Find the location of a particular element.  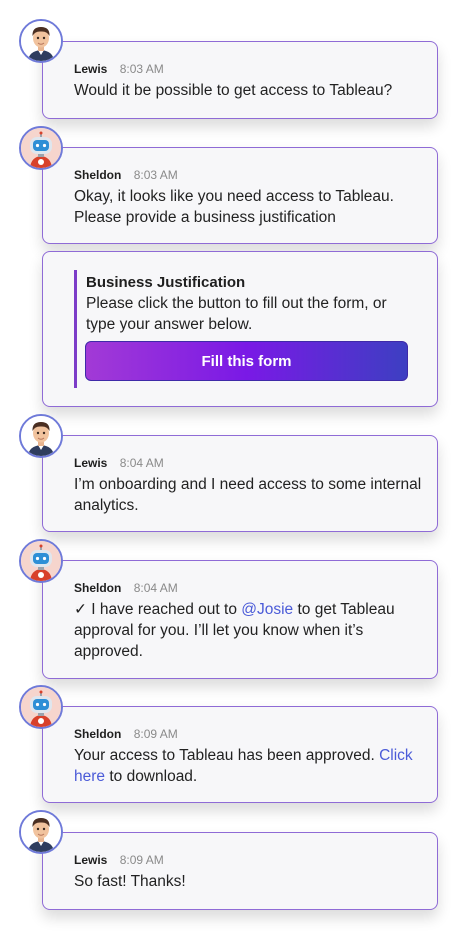

mention-link: @Josie is located at coordinates (267, 609).